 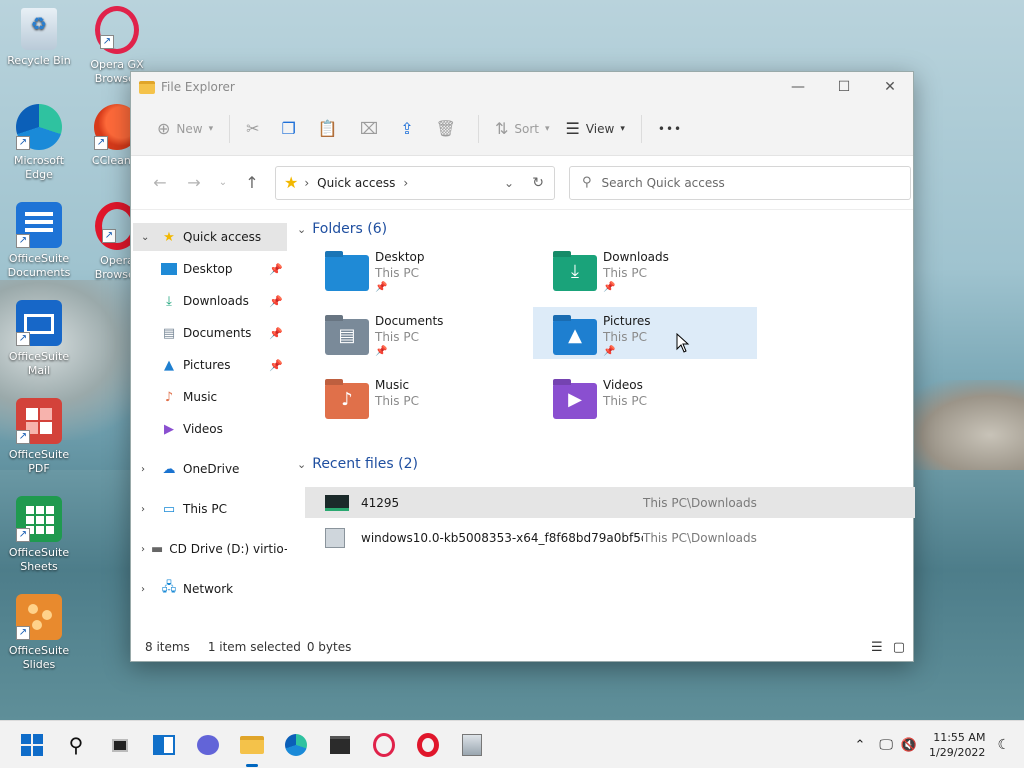 I want to click on desktop-icon-officesuite-documents: ↗ OfficeSuite Documents, so click(x=39, y=241).